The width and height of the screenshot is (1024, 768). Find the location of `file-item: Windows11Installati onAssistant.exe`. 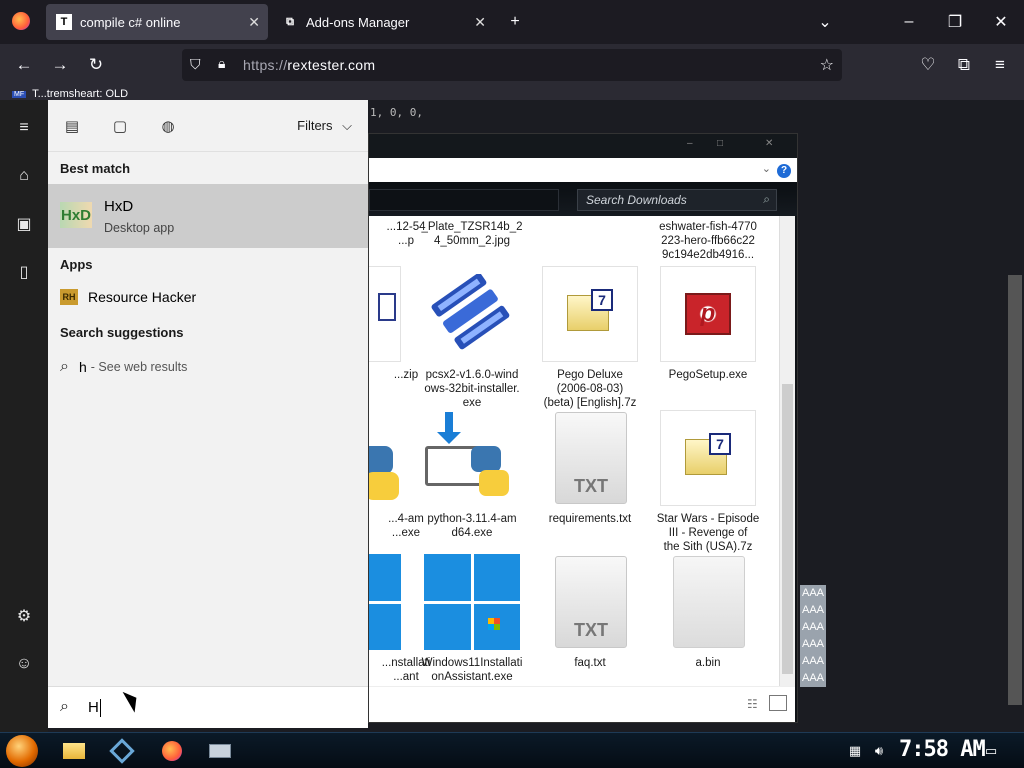

file-item: Windows11Installati onAssistant.exe is located at coordinates (472, 670).